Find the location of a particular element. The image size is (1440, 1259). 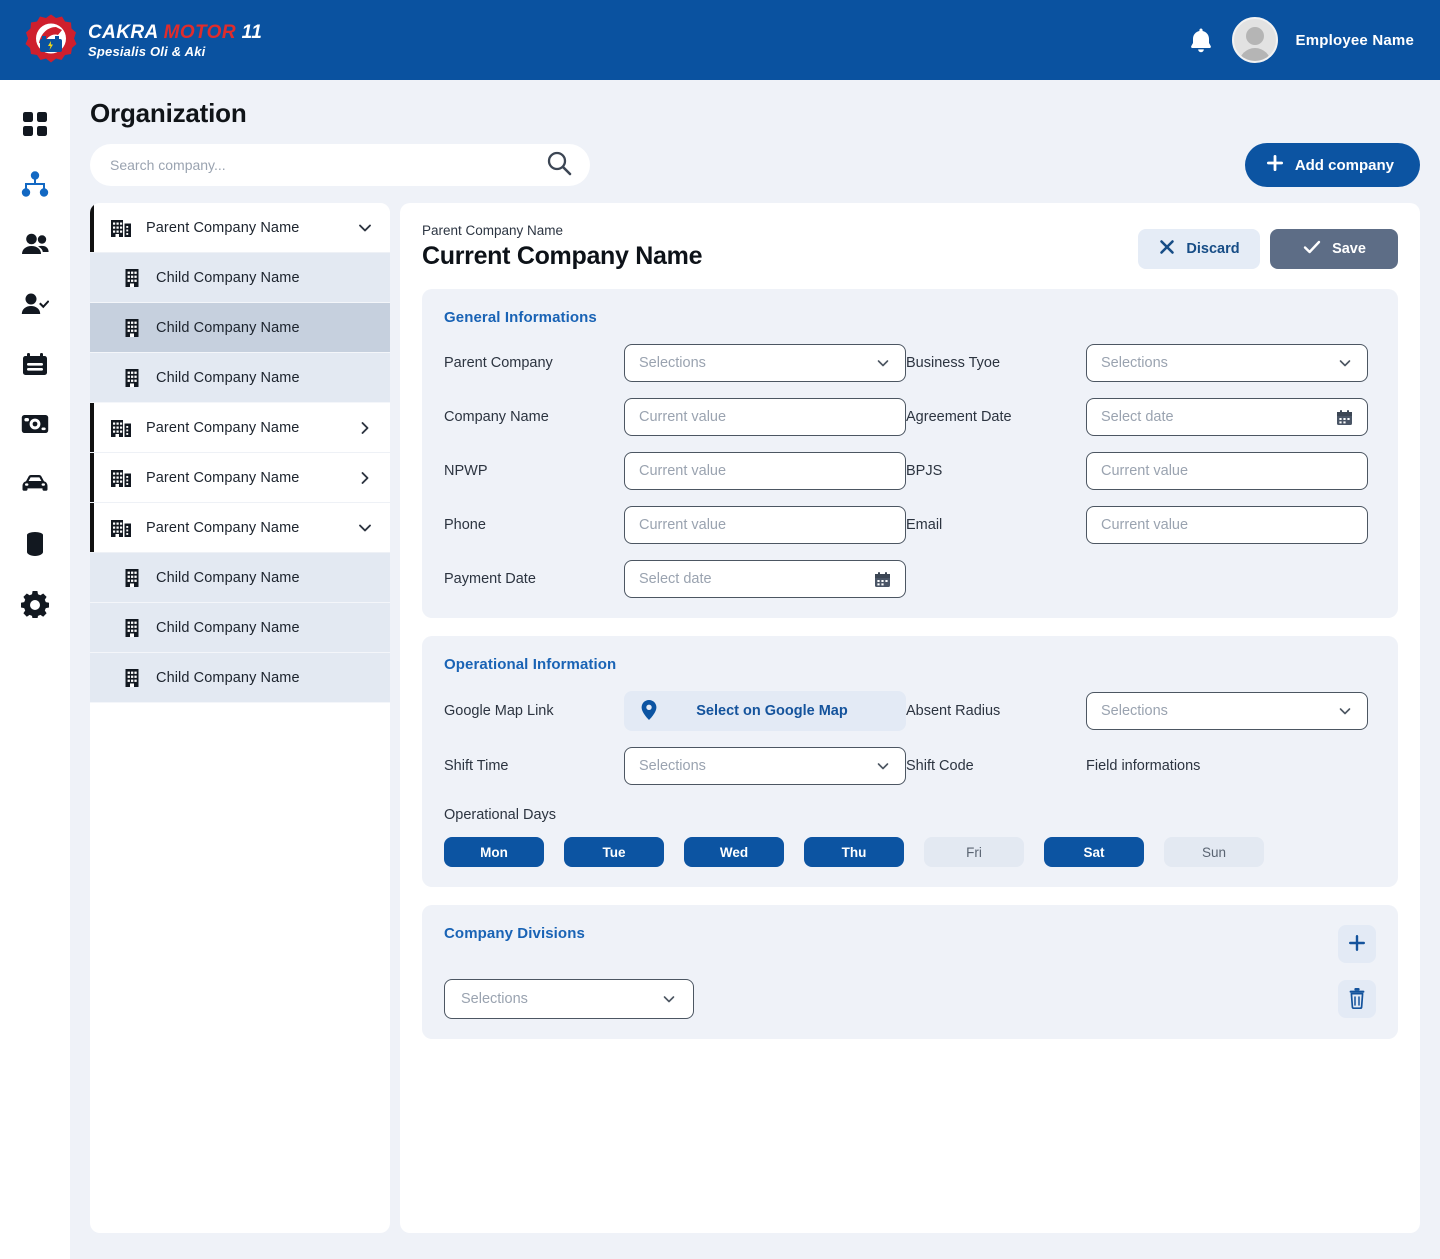

users-icon is located at coordinates (35, 244).